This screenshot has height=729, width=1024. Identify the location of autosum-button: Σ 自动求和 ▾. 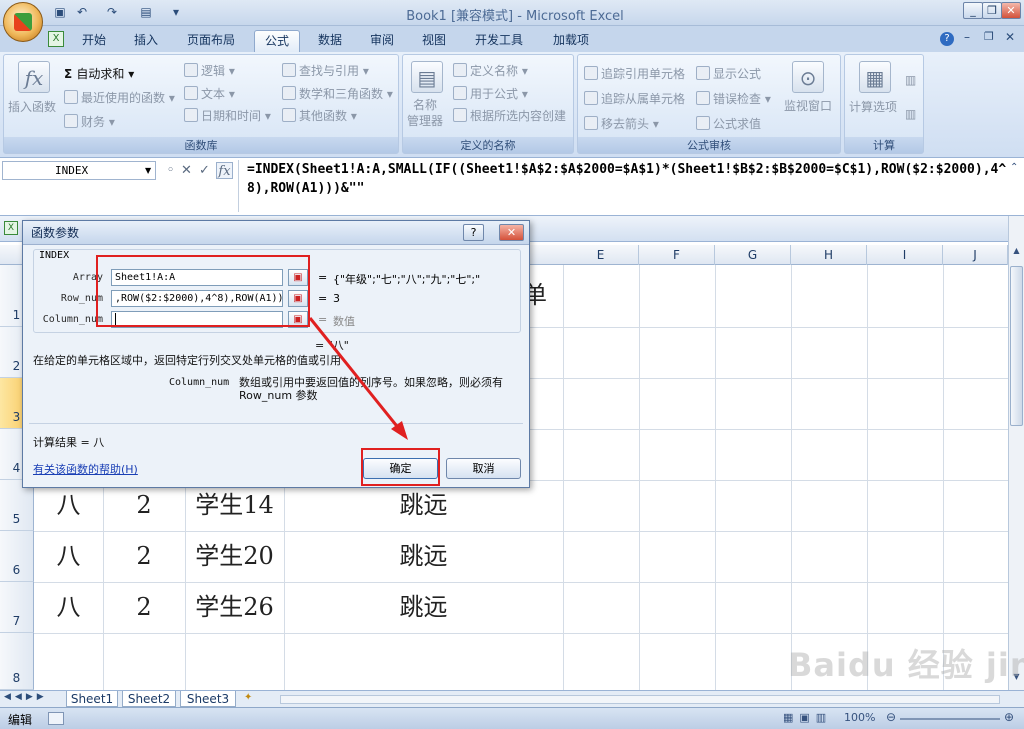
(99, 73).